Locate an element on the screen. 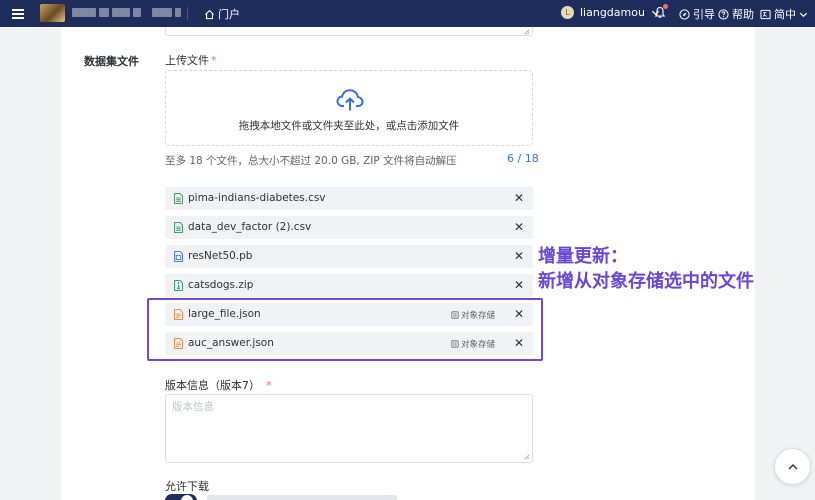 The image size is (815, 500). file-item: data_dev_factor (2).csv ✕ is located at coordinates (349, 227).